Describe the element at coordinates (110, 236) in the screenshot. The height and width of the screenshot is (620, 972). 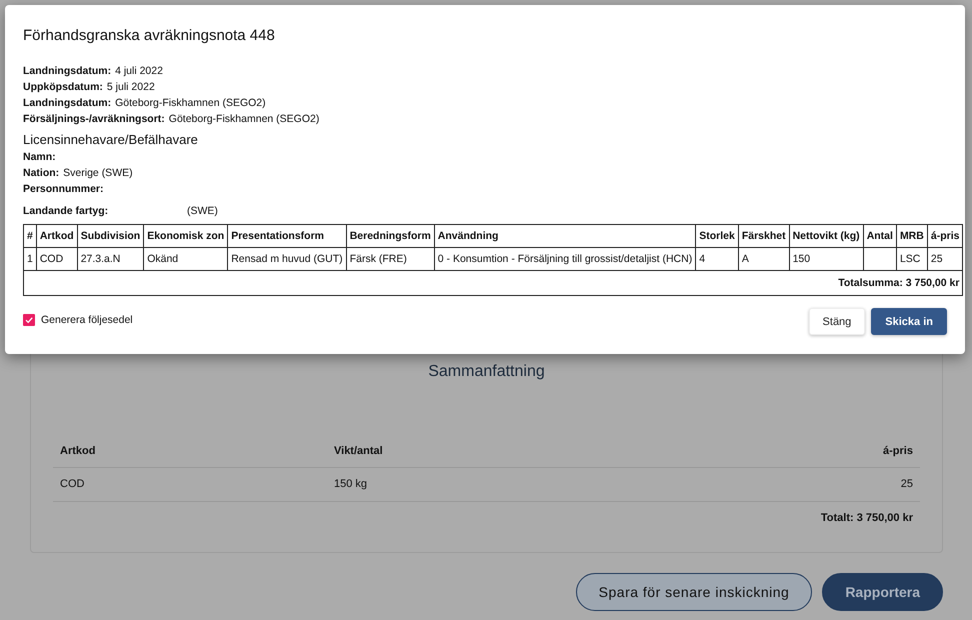
I see `column-header: Subdivision` at that location.